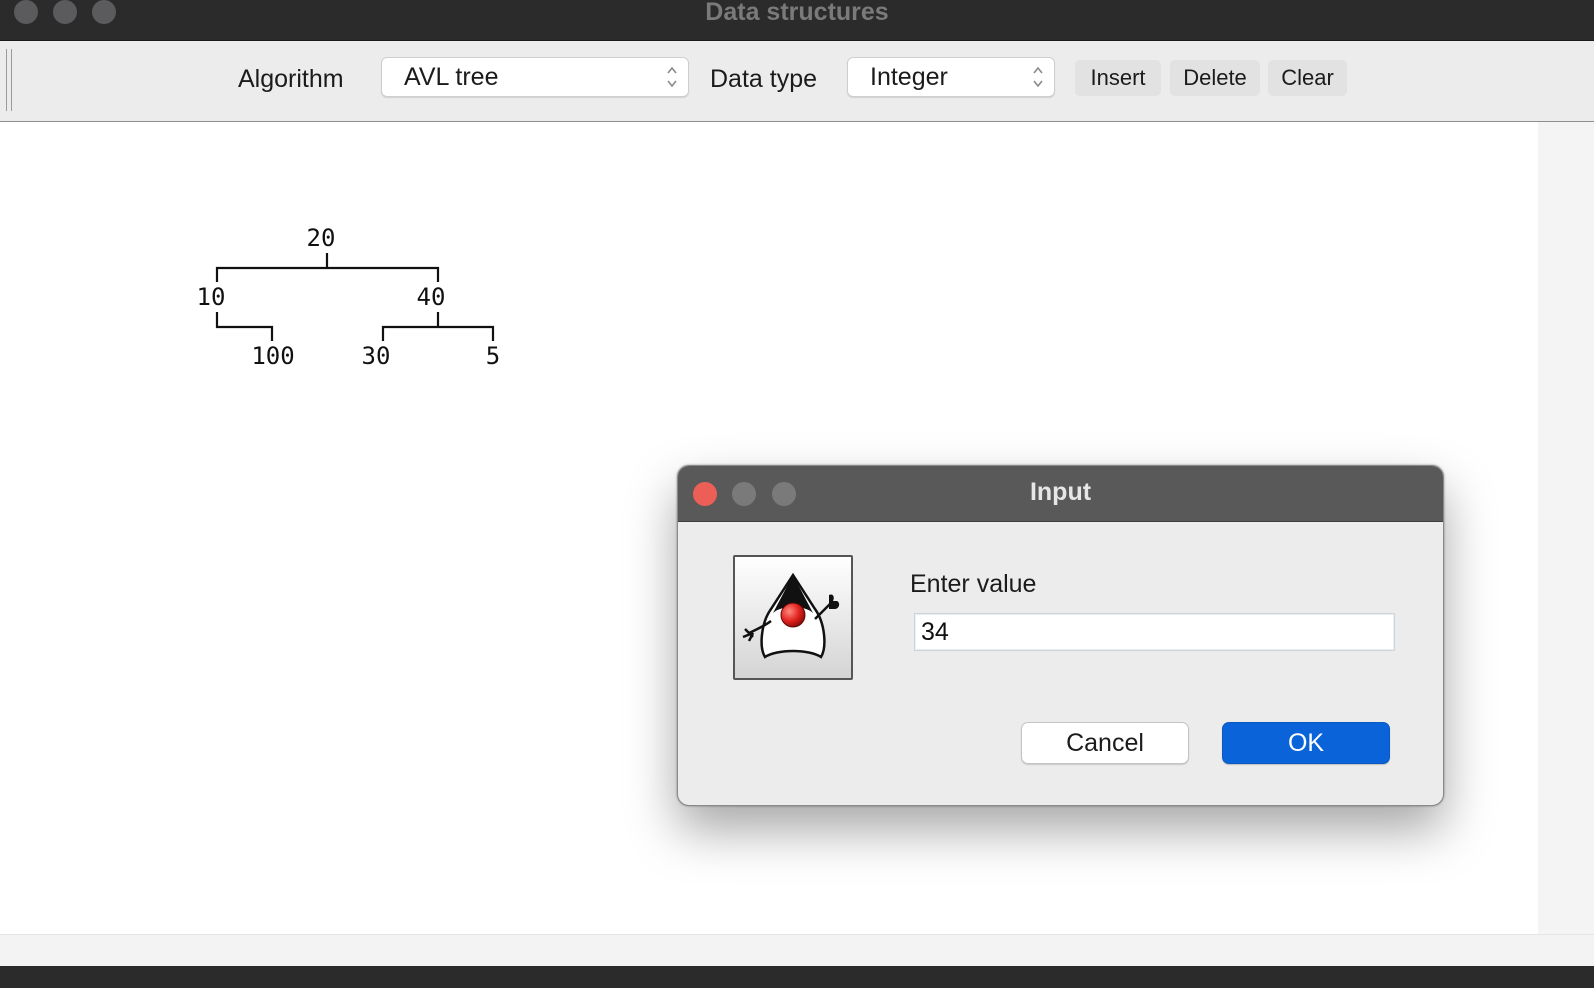 The width and height of the screenshot is (1594, 988). I want to click on value-input-text: 34, so click(935, 632).